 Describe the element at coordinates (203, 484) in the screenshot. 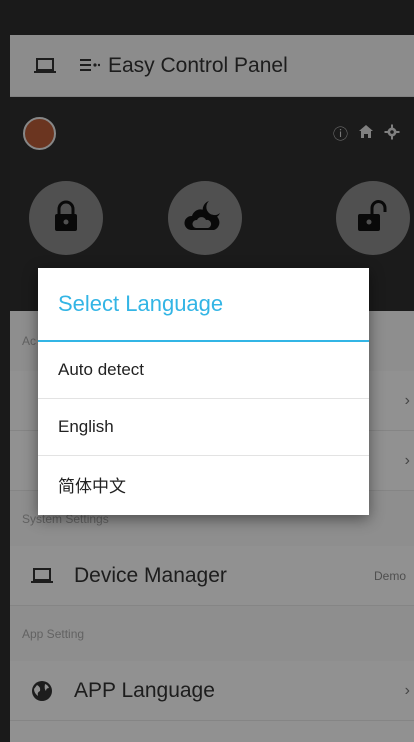

I see `language-option-chinese: 简体中文` at that location.